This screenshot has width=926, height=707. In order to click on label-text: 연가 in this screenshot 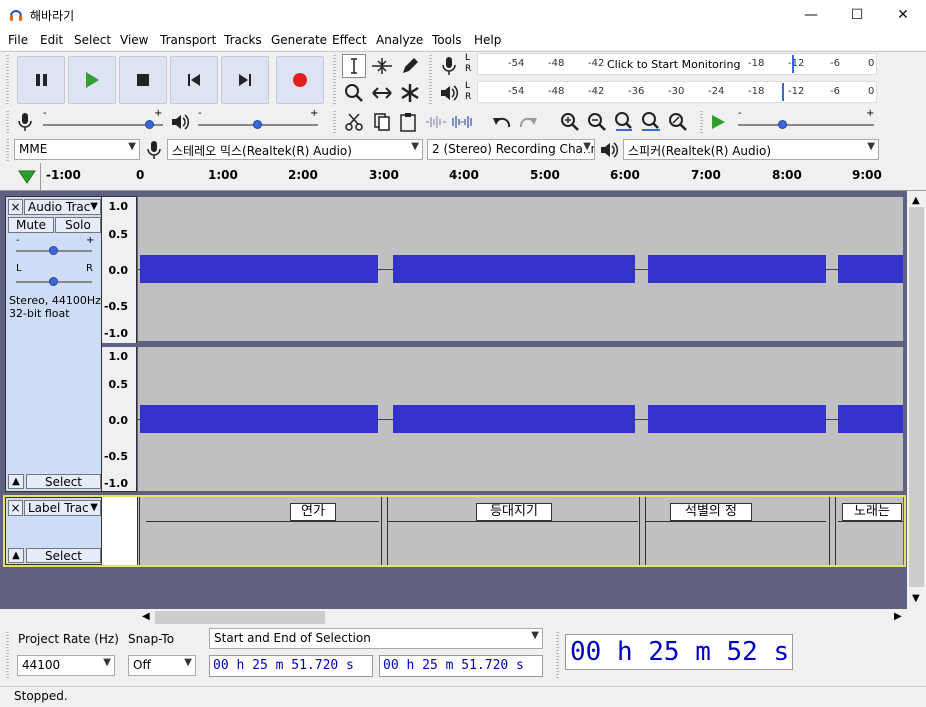, I will do `click(313, 512)`.